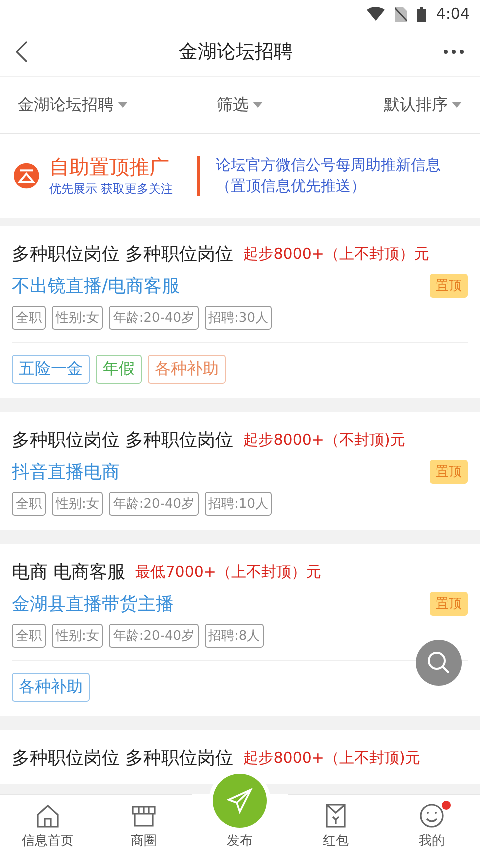 Image resolution: width=480 pixels, height=854 pixels. I want to click on promo-title: 自助置顶推广, so click(109, 167).